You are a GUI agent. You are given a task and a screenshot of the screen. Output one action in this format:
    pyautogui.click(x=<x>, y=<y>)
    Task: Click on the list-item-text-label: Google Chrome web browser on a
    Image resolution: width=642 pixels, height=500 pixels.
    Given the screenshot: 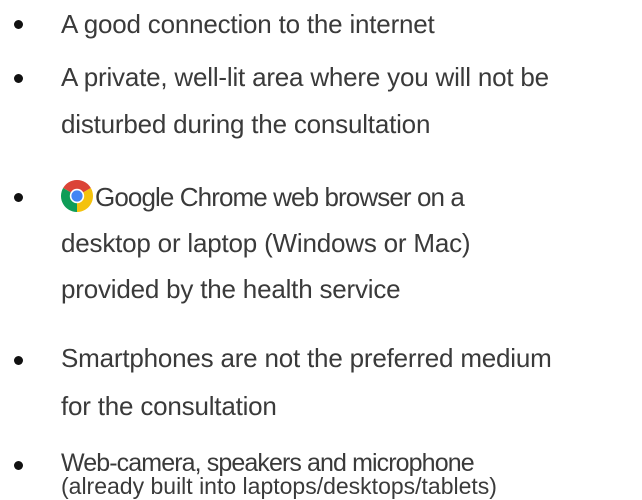 What is the action you would take?
    pyautogui.click(x=280, y=197)
    